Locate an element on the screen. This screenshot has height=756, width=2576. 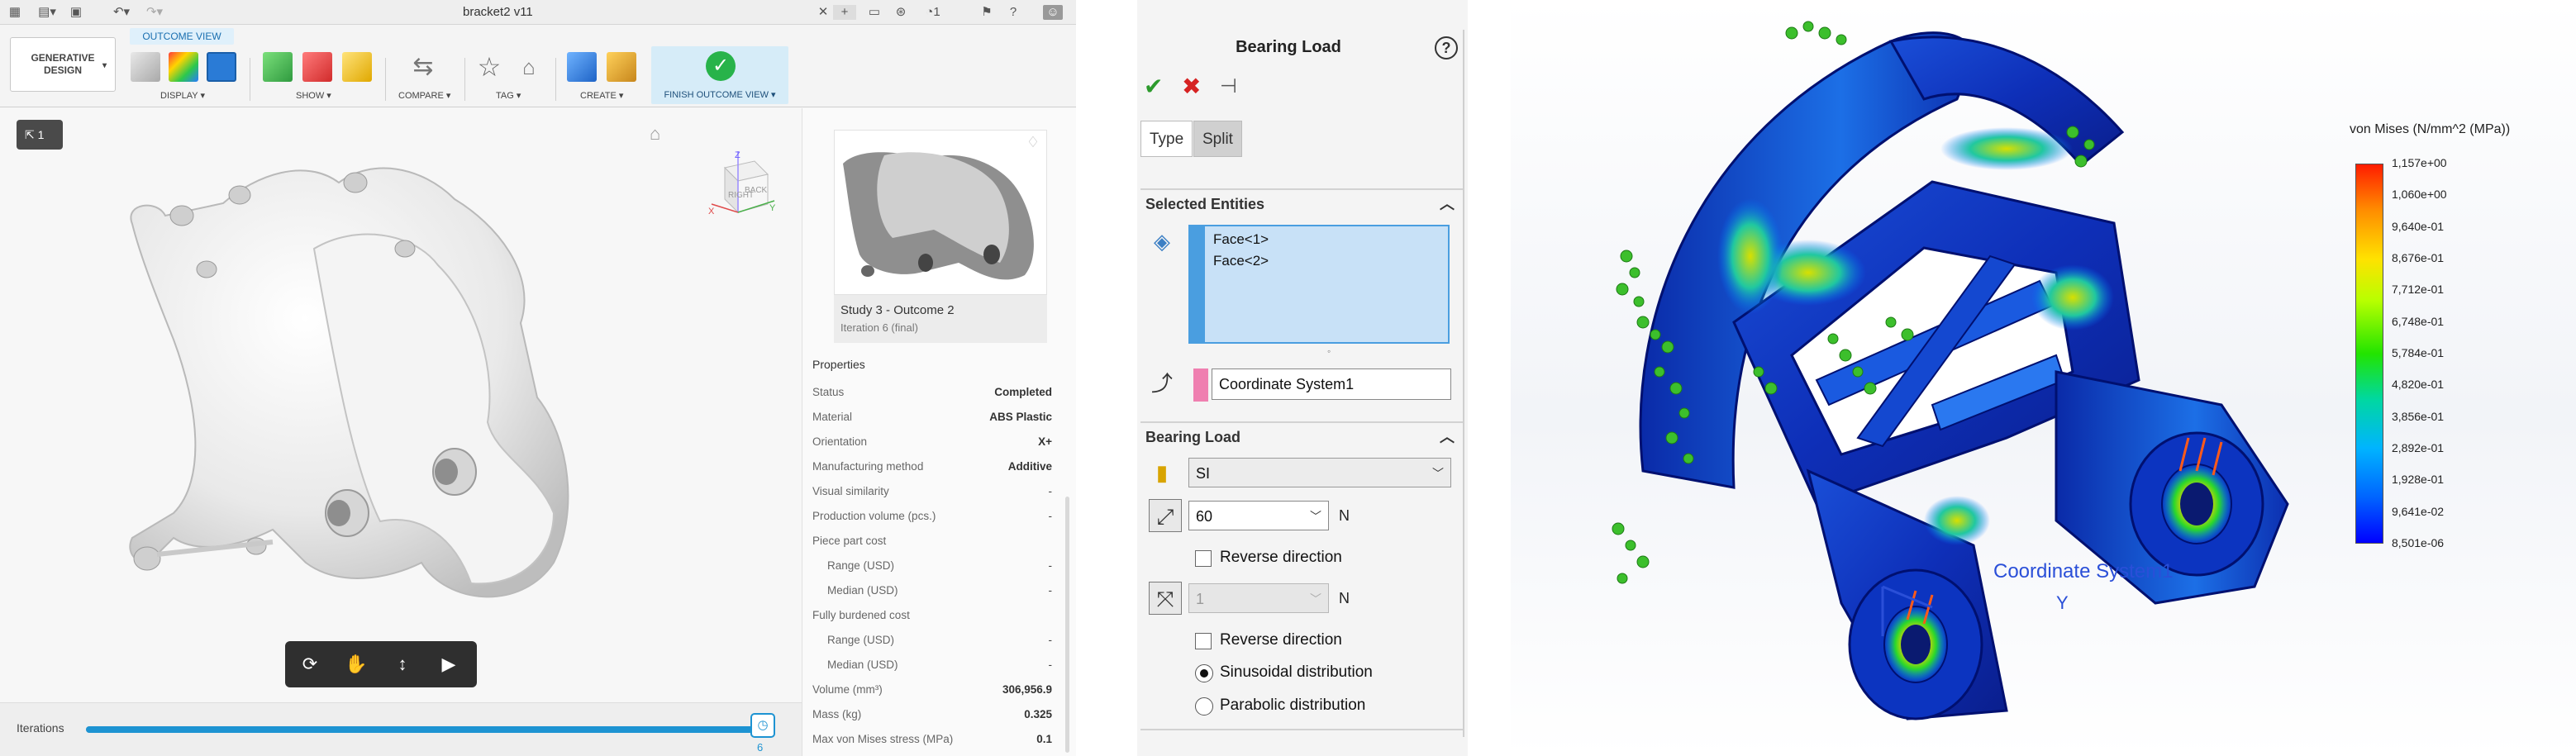
redo-icon: ↷▾ is located at coordinates (155, 12).